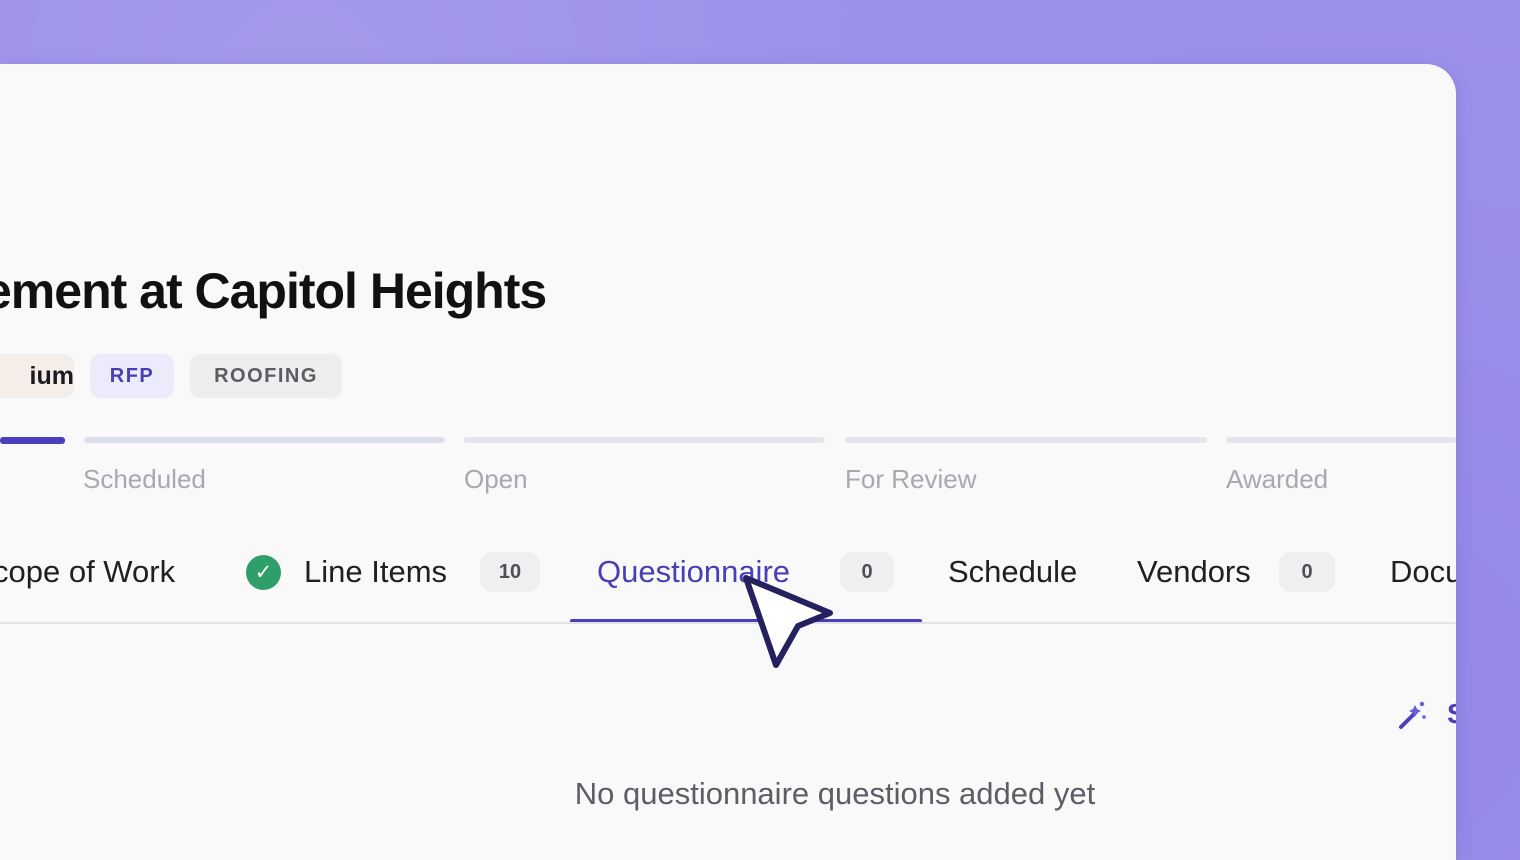 Image resolution: width=1520 pixels, height=860 pixels. Describe the element at coordinates (87, 572) in the screenshot. I see `tab-scope-of-work: cope of Work` at that location.